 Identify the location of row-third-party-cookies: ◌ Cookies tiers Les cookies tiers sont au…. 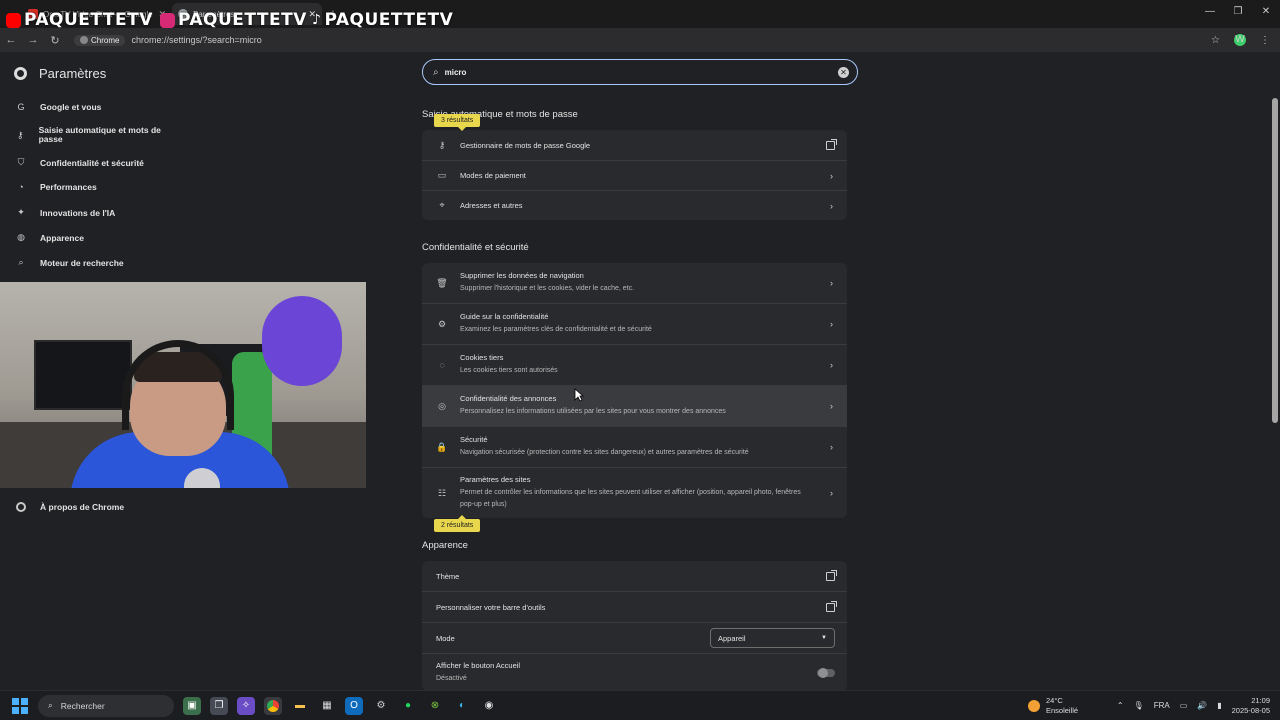
(634, 364).